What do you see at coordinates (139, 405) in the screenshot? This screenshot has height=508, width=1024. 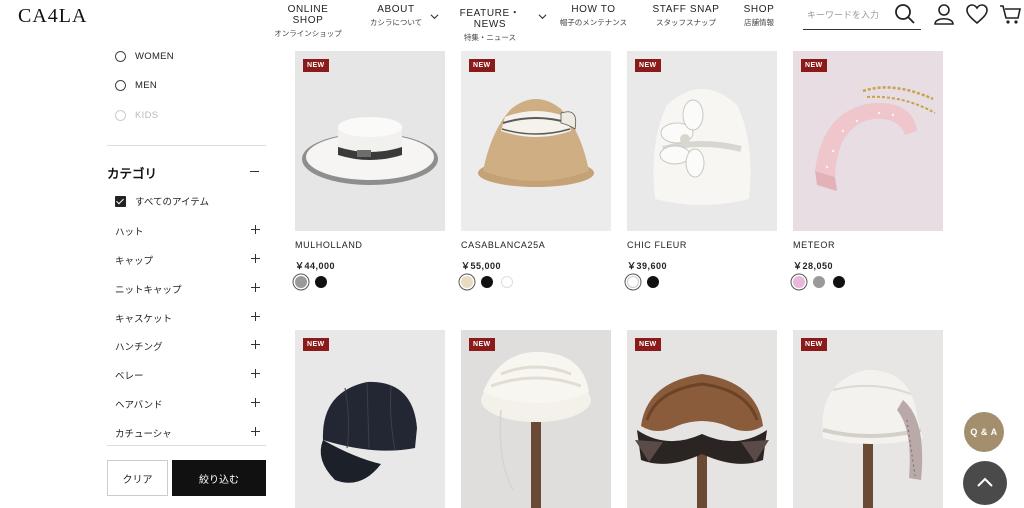 I see `category-label: ヘアバンド` at bounding box center [139, 405].